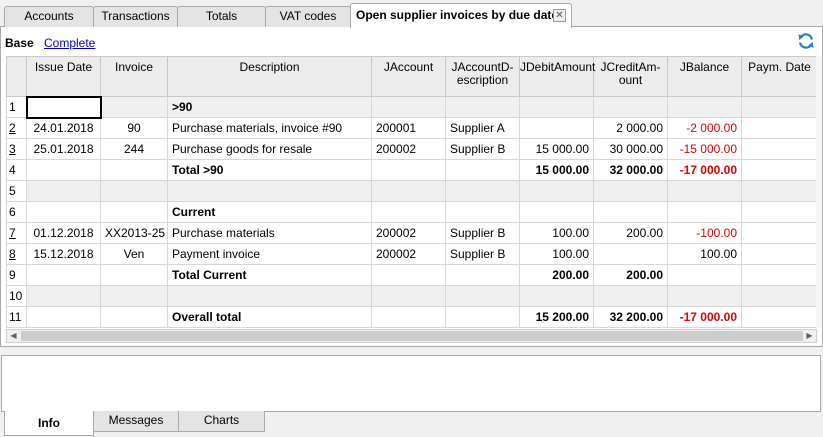 The image size is (823, 437). What do you see at coordinates (134, 233) in the screenshot?
I see `cell-invoice: XX2013-25` at bounding box center [134, 233].